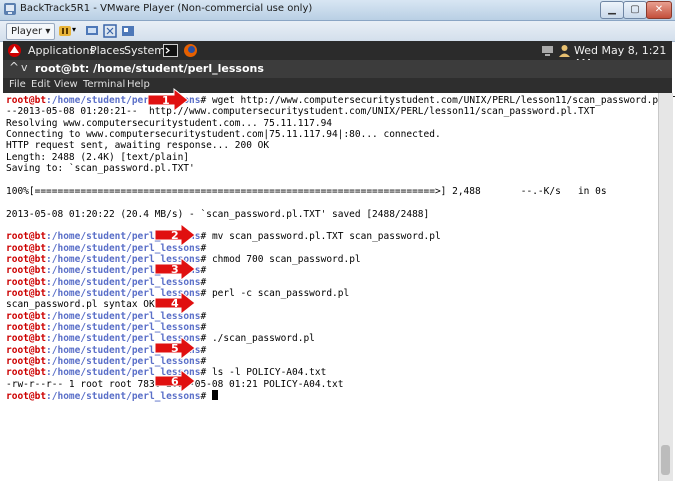  What do you see at coordinates (144, 50) in the screenshot?
I see `system-menu: System` at bounding box center [144, 50].